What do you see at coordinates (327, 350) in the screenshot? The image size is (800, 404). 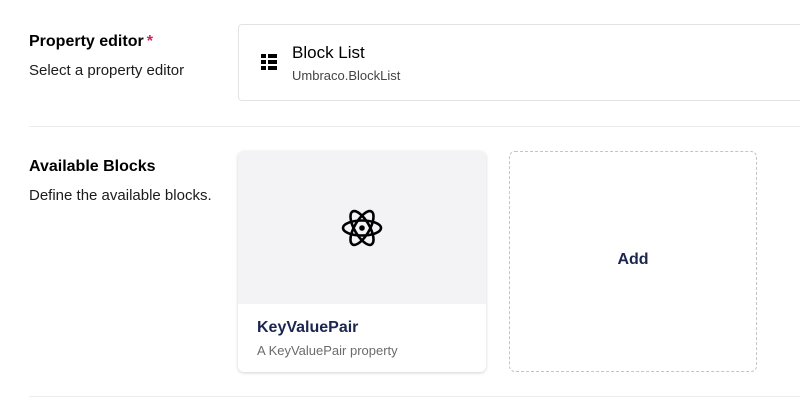 I see `block-description: A KeyValuePair property` at bounding box center [327, 350].